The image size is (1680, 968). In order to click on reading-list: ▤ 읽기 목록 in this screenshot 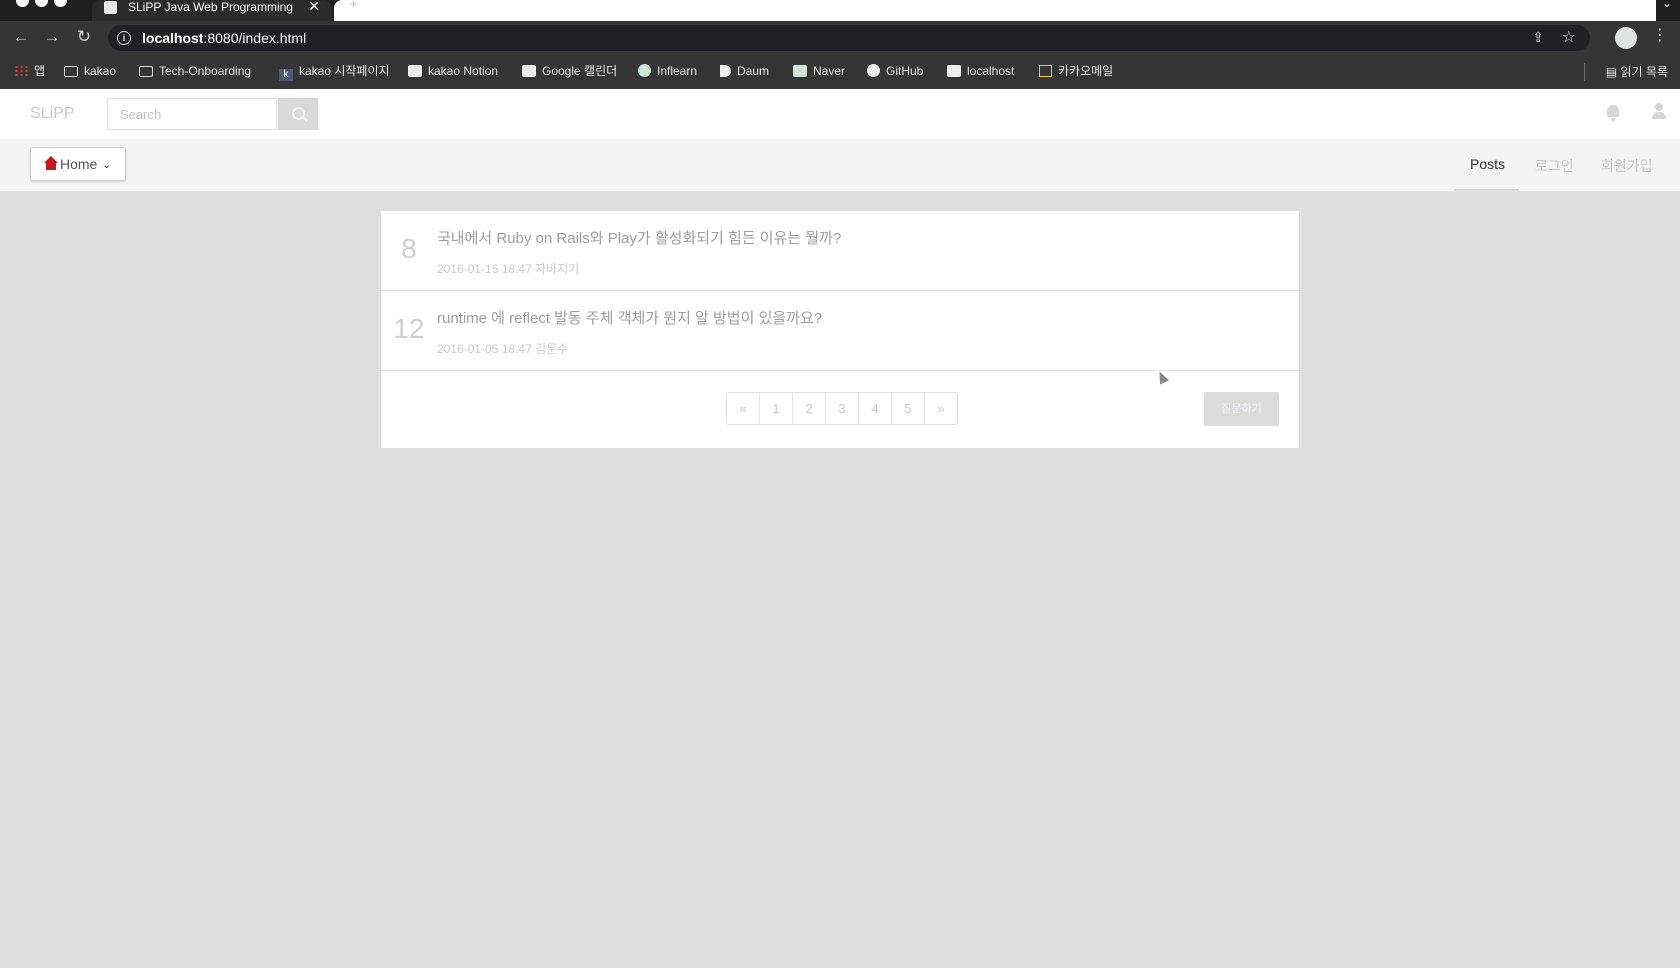, I will do `click(1637, 71)`.